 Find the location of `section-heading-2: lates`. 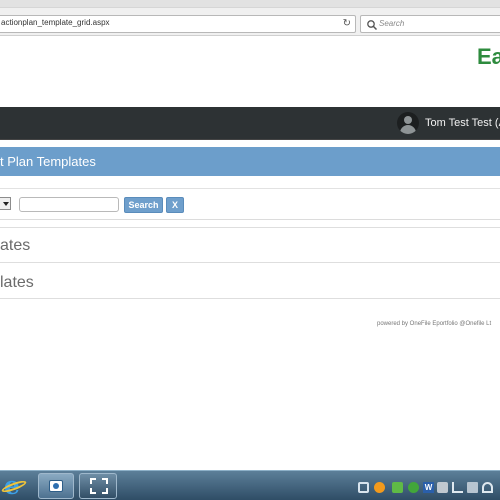

section-heading-2: lates is located at coordinates (17, 283).